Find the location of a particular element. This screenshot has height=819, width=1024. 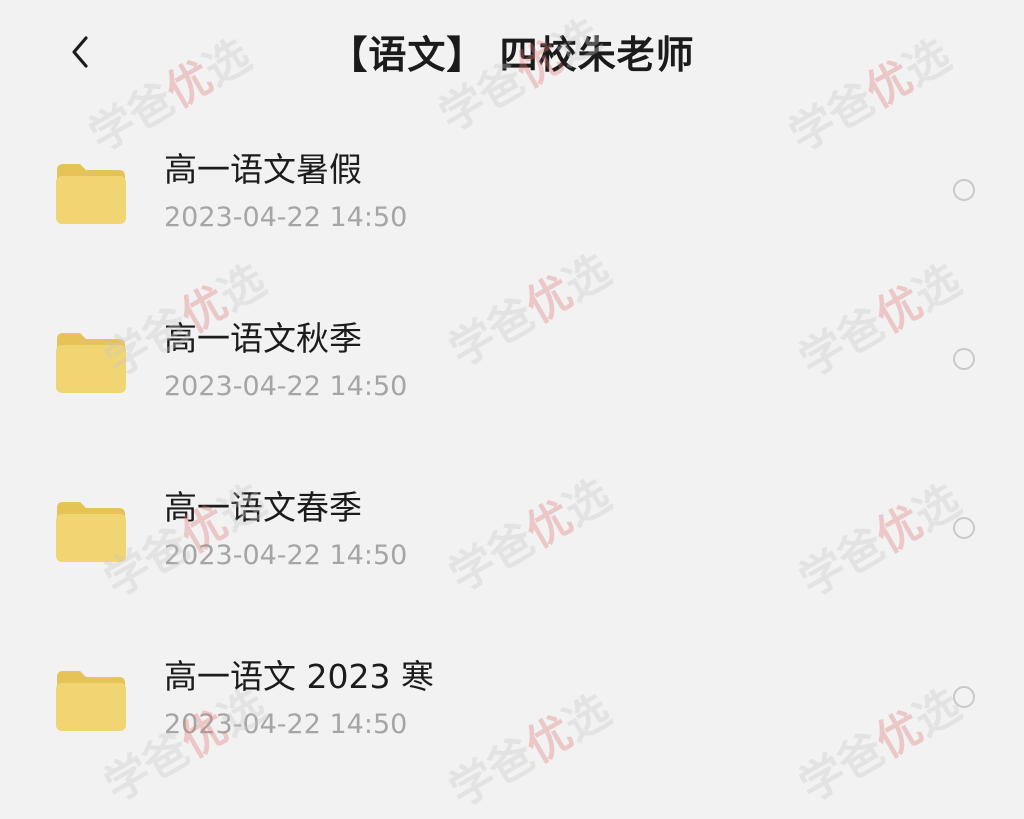

page-title: 【语文】 四校朱老师 is located at coordinates (512, 55).